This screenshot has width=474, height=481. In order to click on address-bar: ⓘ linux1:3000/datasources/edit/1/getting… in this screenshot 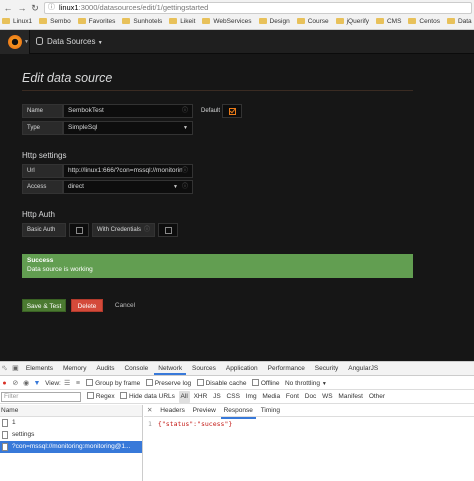, I will do `click(258, 8)`.